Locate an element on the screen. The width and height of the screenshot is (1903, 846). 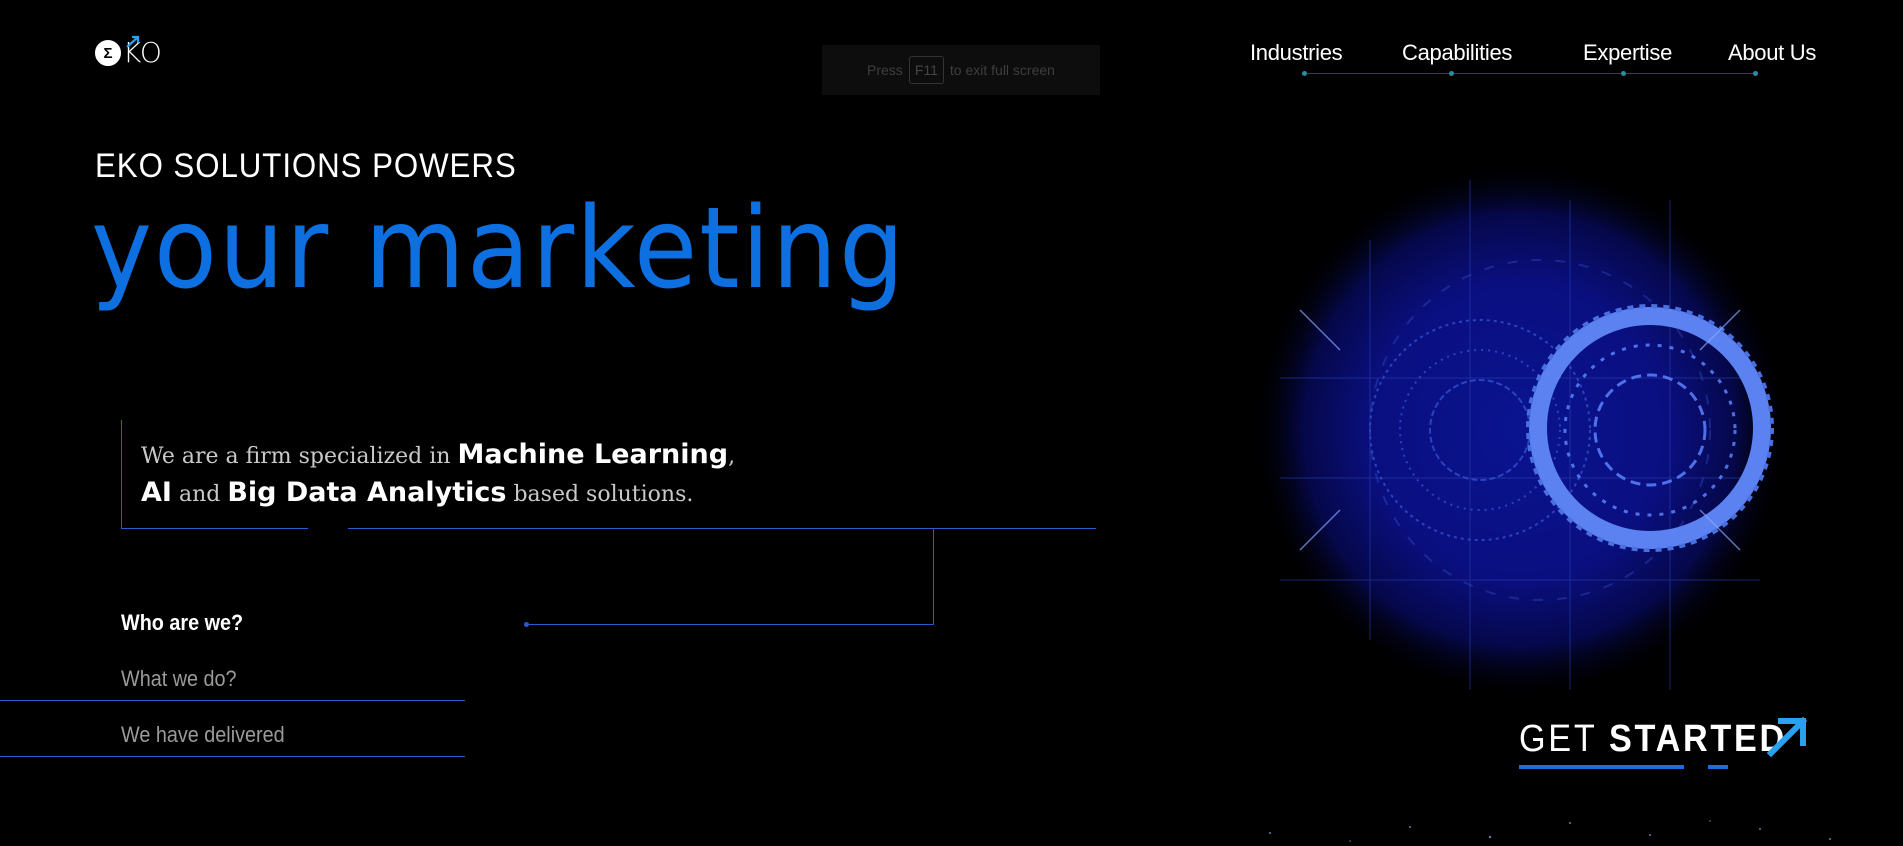
intro-big-data-analytics: Big Data Analytics is located at coordinates (367, 492).